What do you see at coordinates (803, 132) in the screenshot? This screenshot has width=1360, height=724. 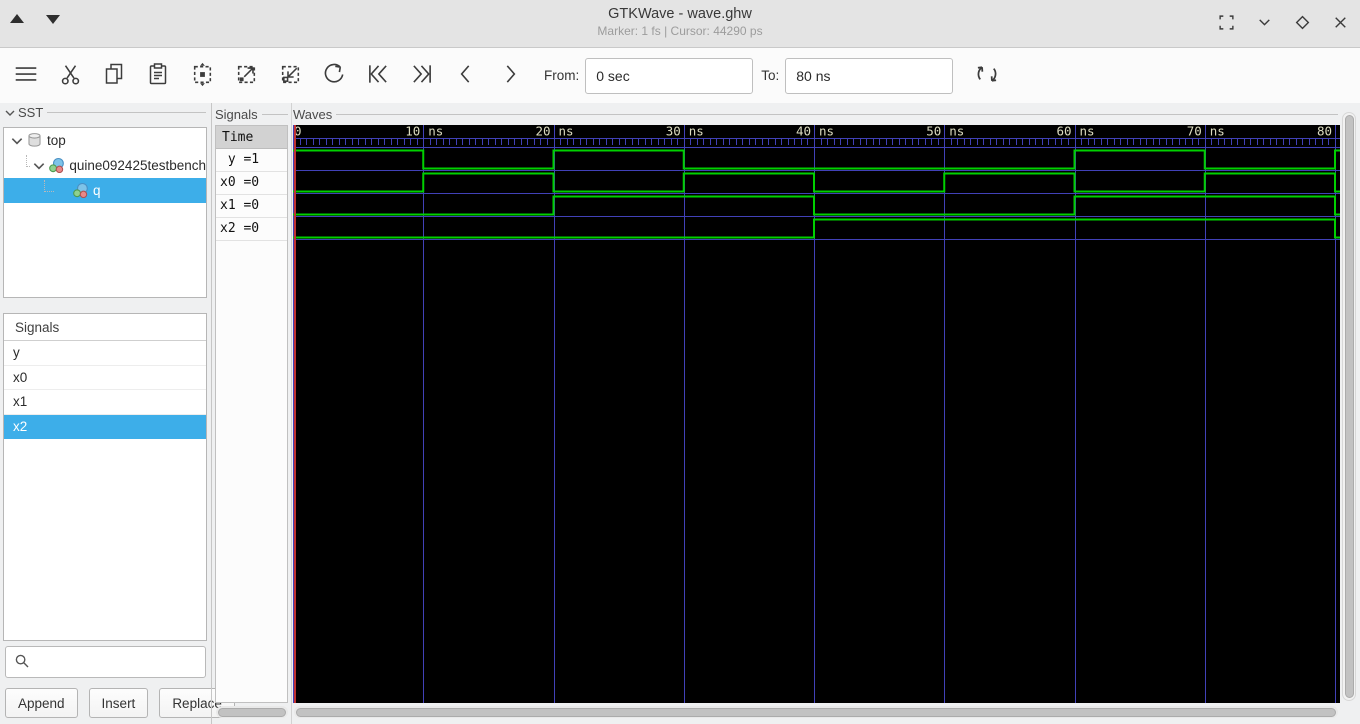 I see `svg-text: 40` at bounding box center [803, 132].